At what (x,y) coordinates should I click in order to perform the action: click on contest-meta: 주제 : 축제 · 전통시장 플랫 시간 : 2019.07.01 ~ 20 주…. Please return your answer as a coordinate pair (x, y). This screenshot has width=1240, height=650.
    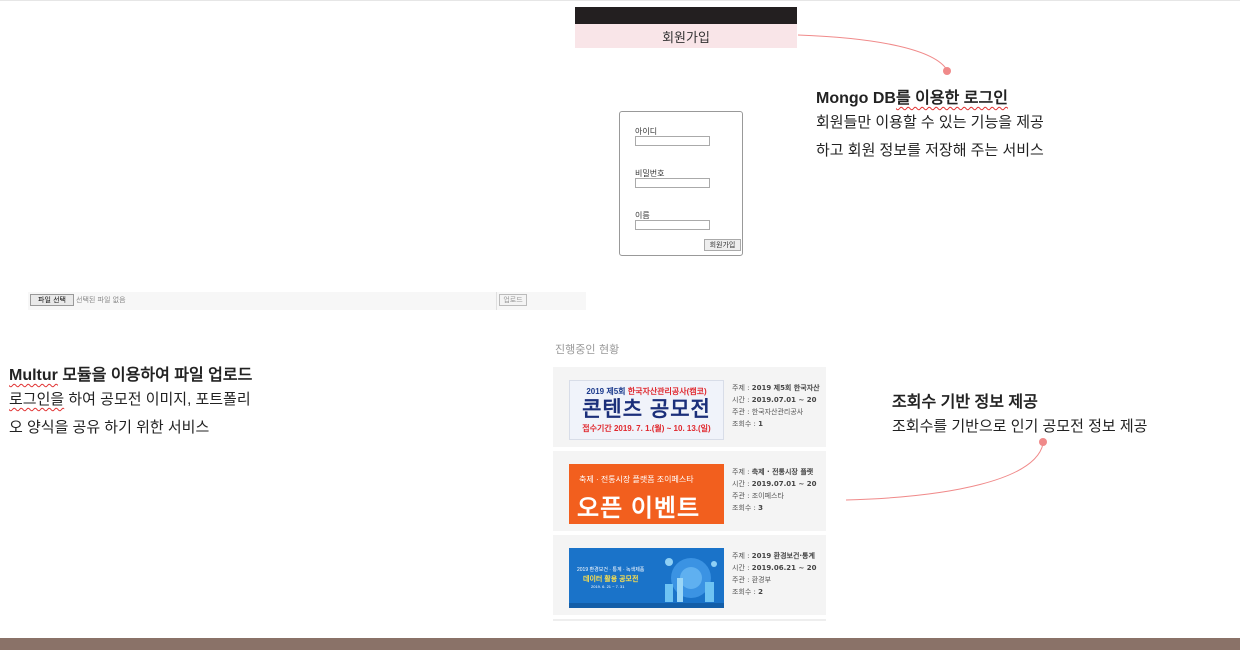
    Looking at the image, I should click on (774, 490).